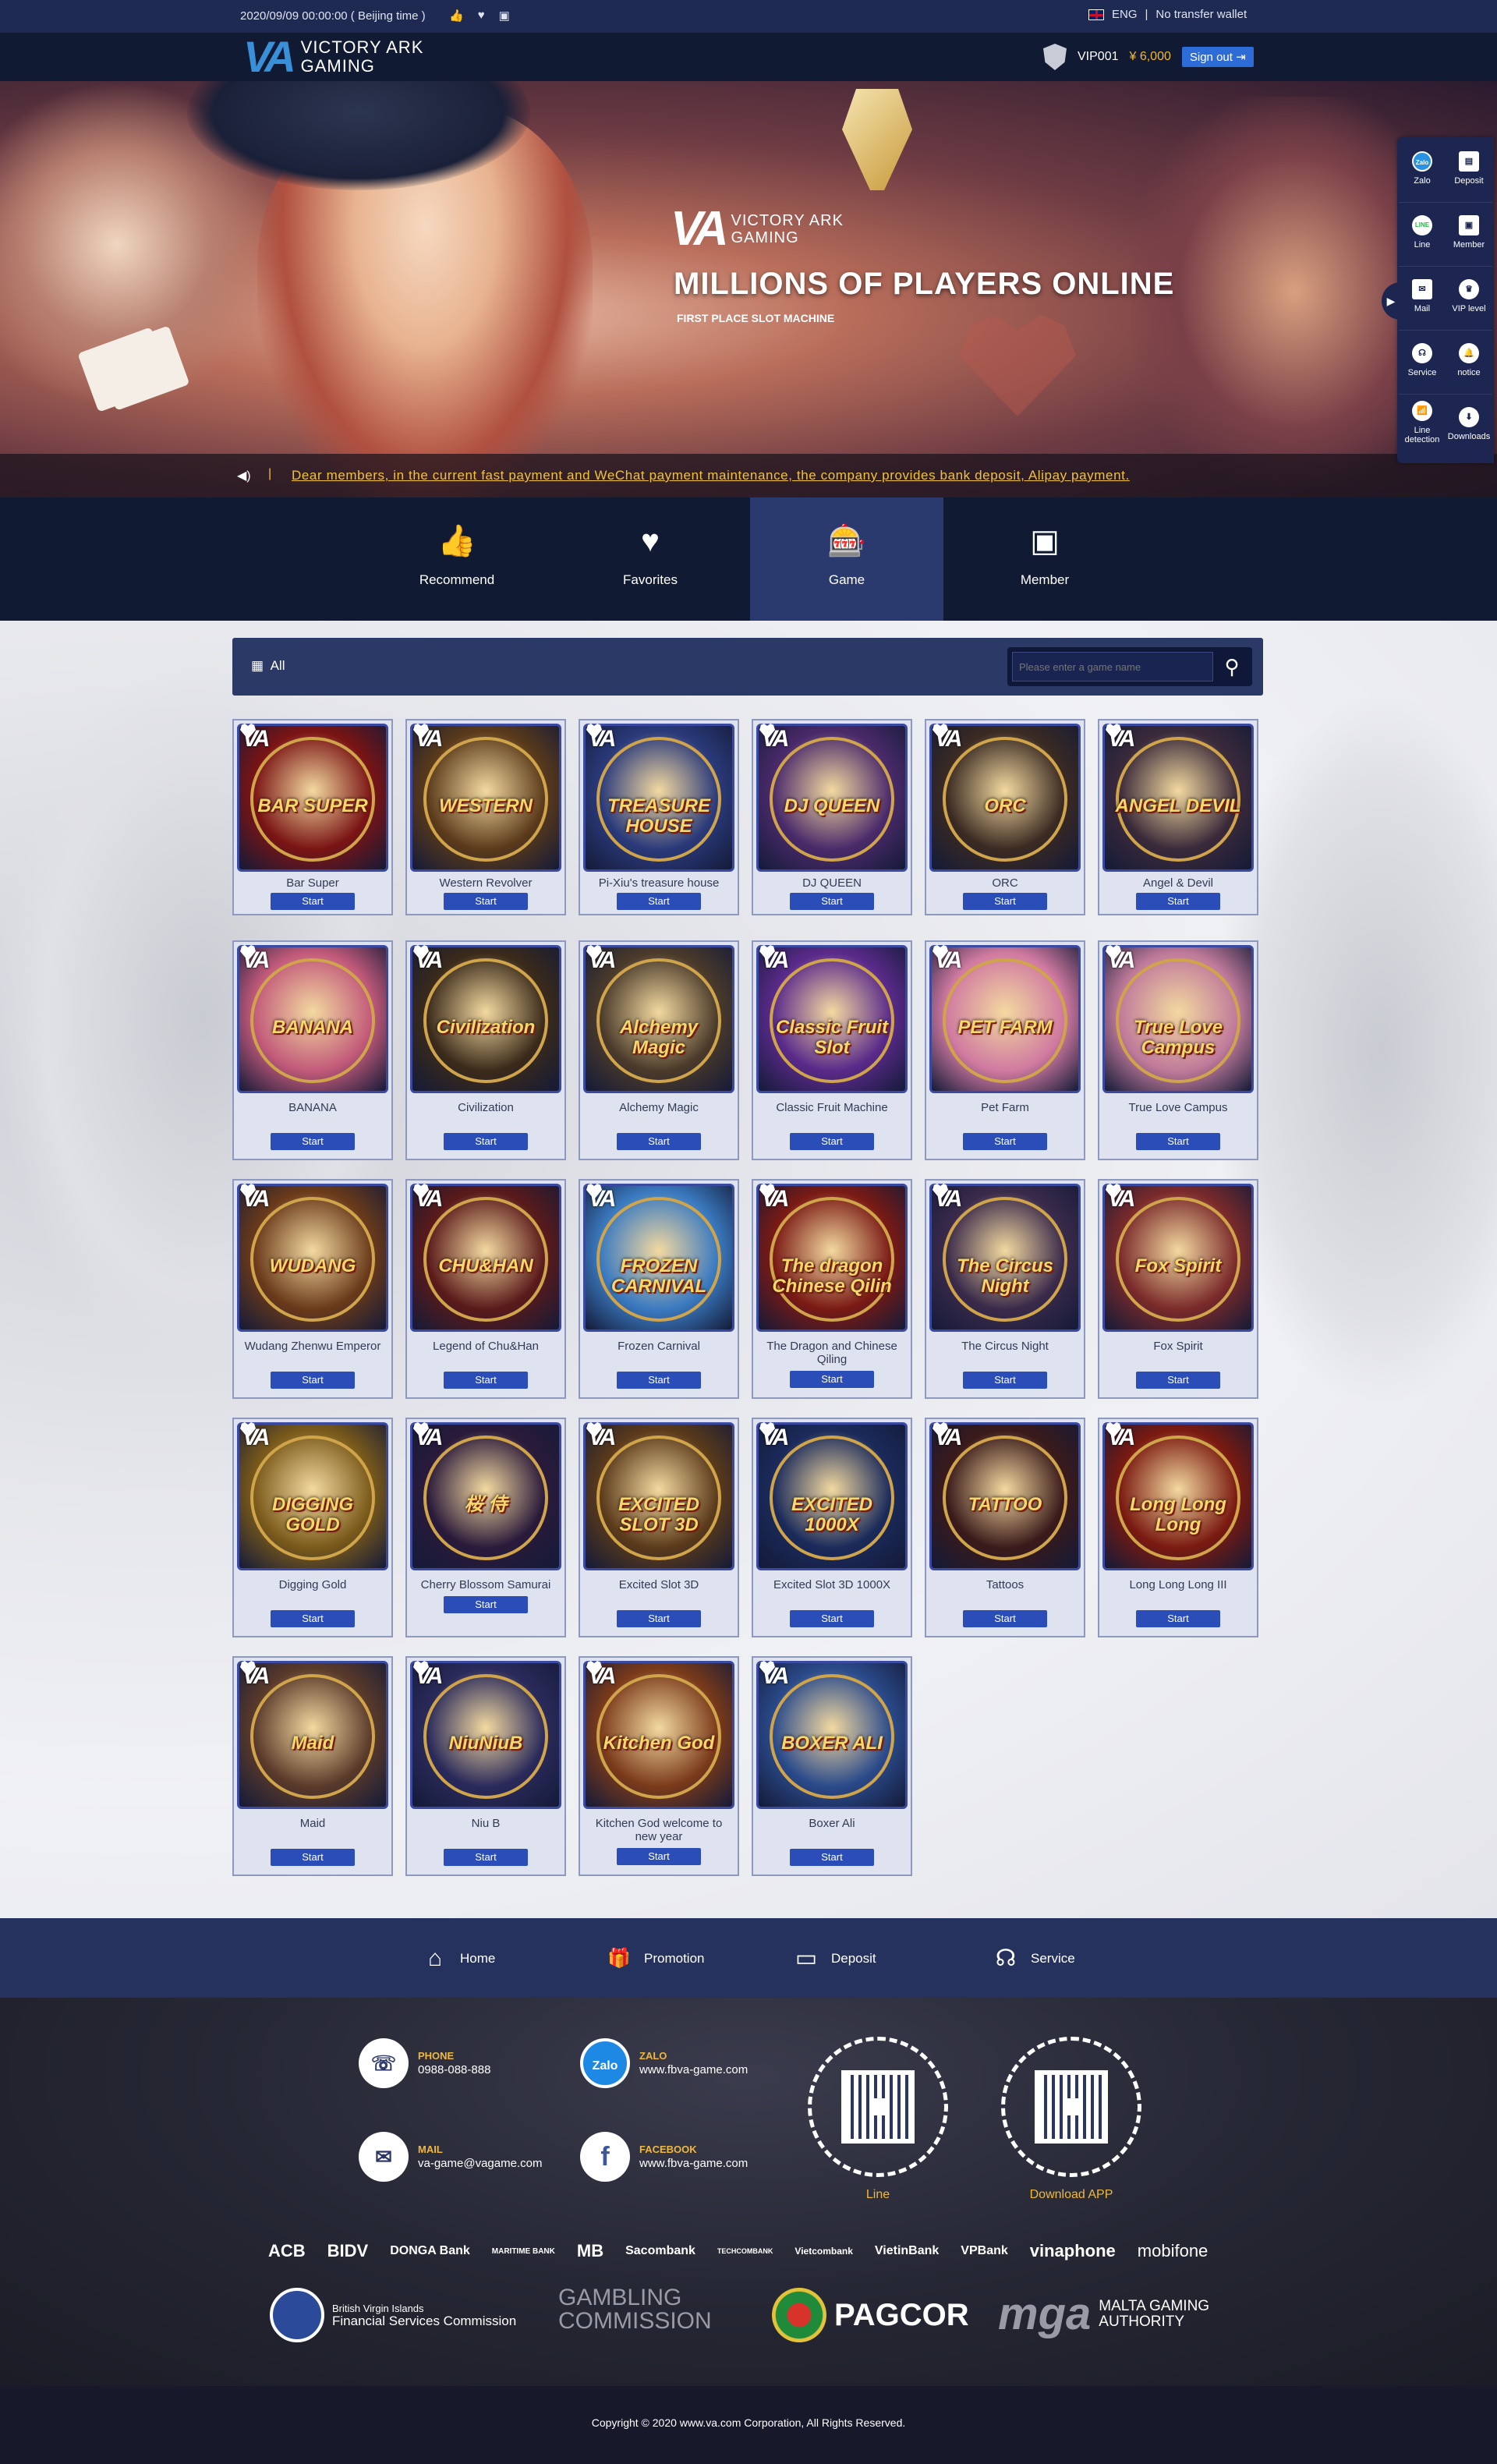  What do you see at coordinates (1422, 364) in the screenshot?
I see `side-item-service: ☊ Service` at bounding box center [1422, 364].